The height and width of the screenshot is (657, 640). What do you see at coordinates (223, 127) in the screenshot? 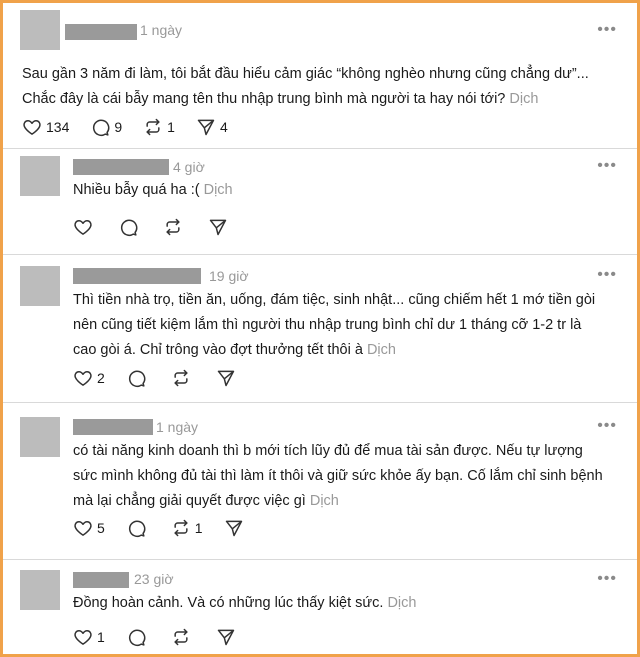
I see `share-count: 4` at bounding box center [223, 127].